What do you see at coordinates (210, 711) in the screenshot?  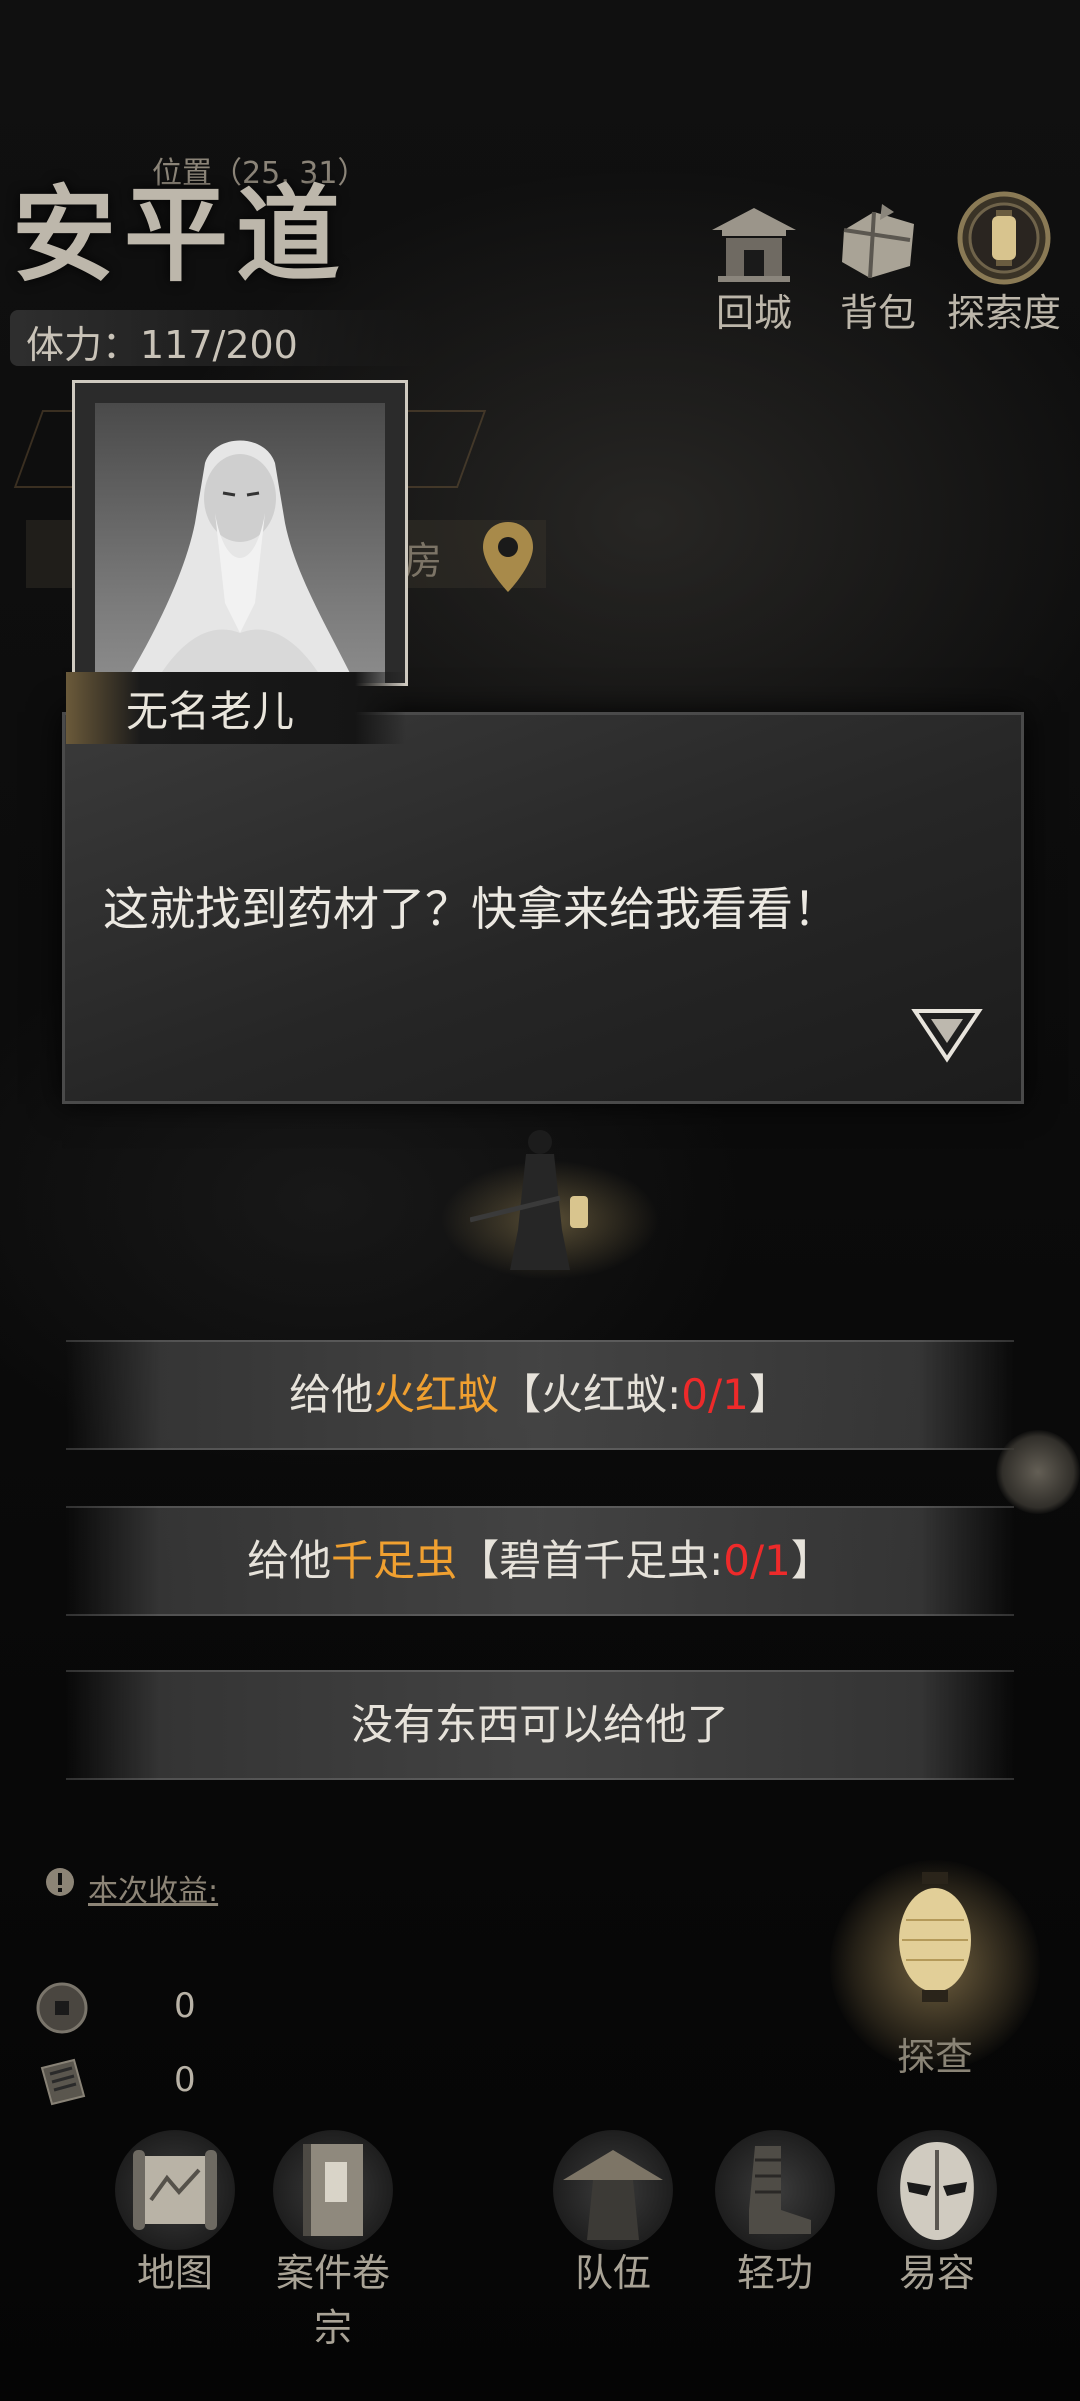 I see `speaker-name: 无名老儿` at bounding box center [210, 711].